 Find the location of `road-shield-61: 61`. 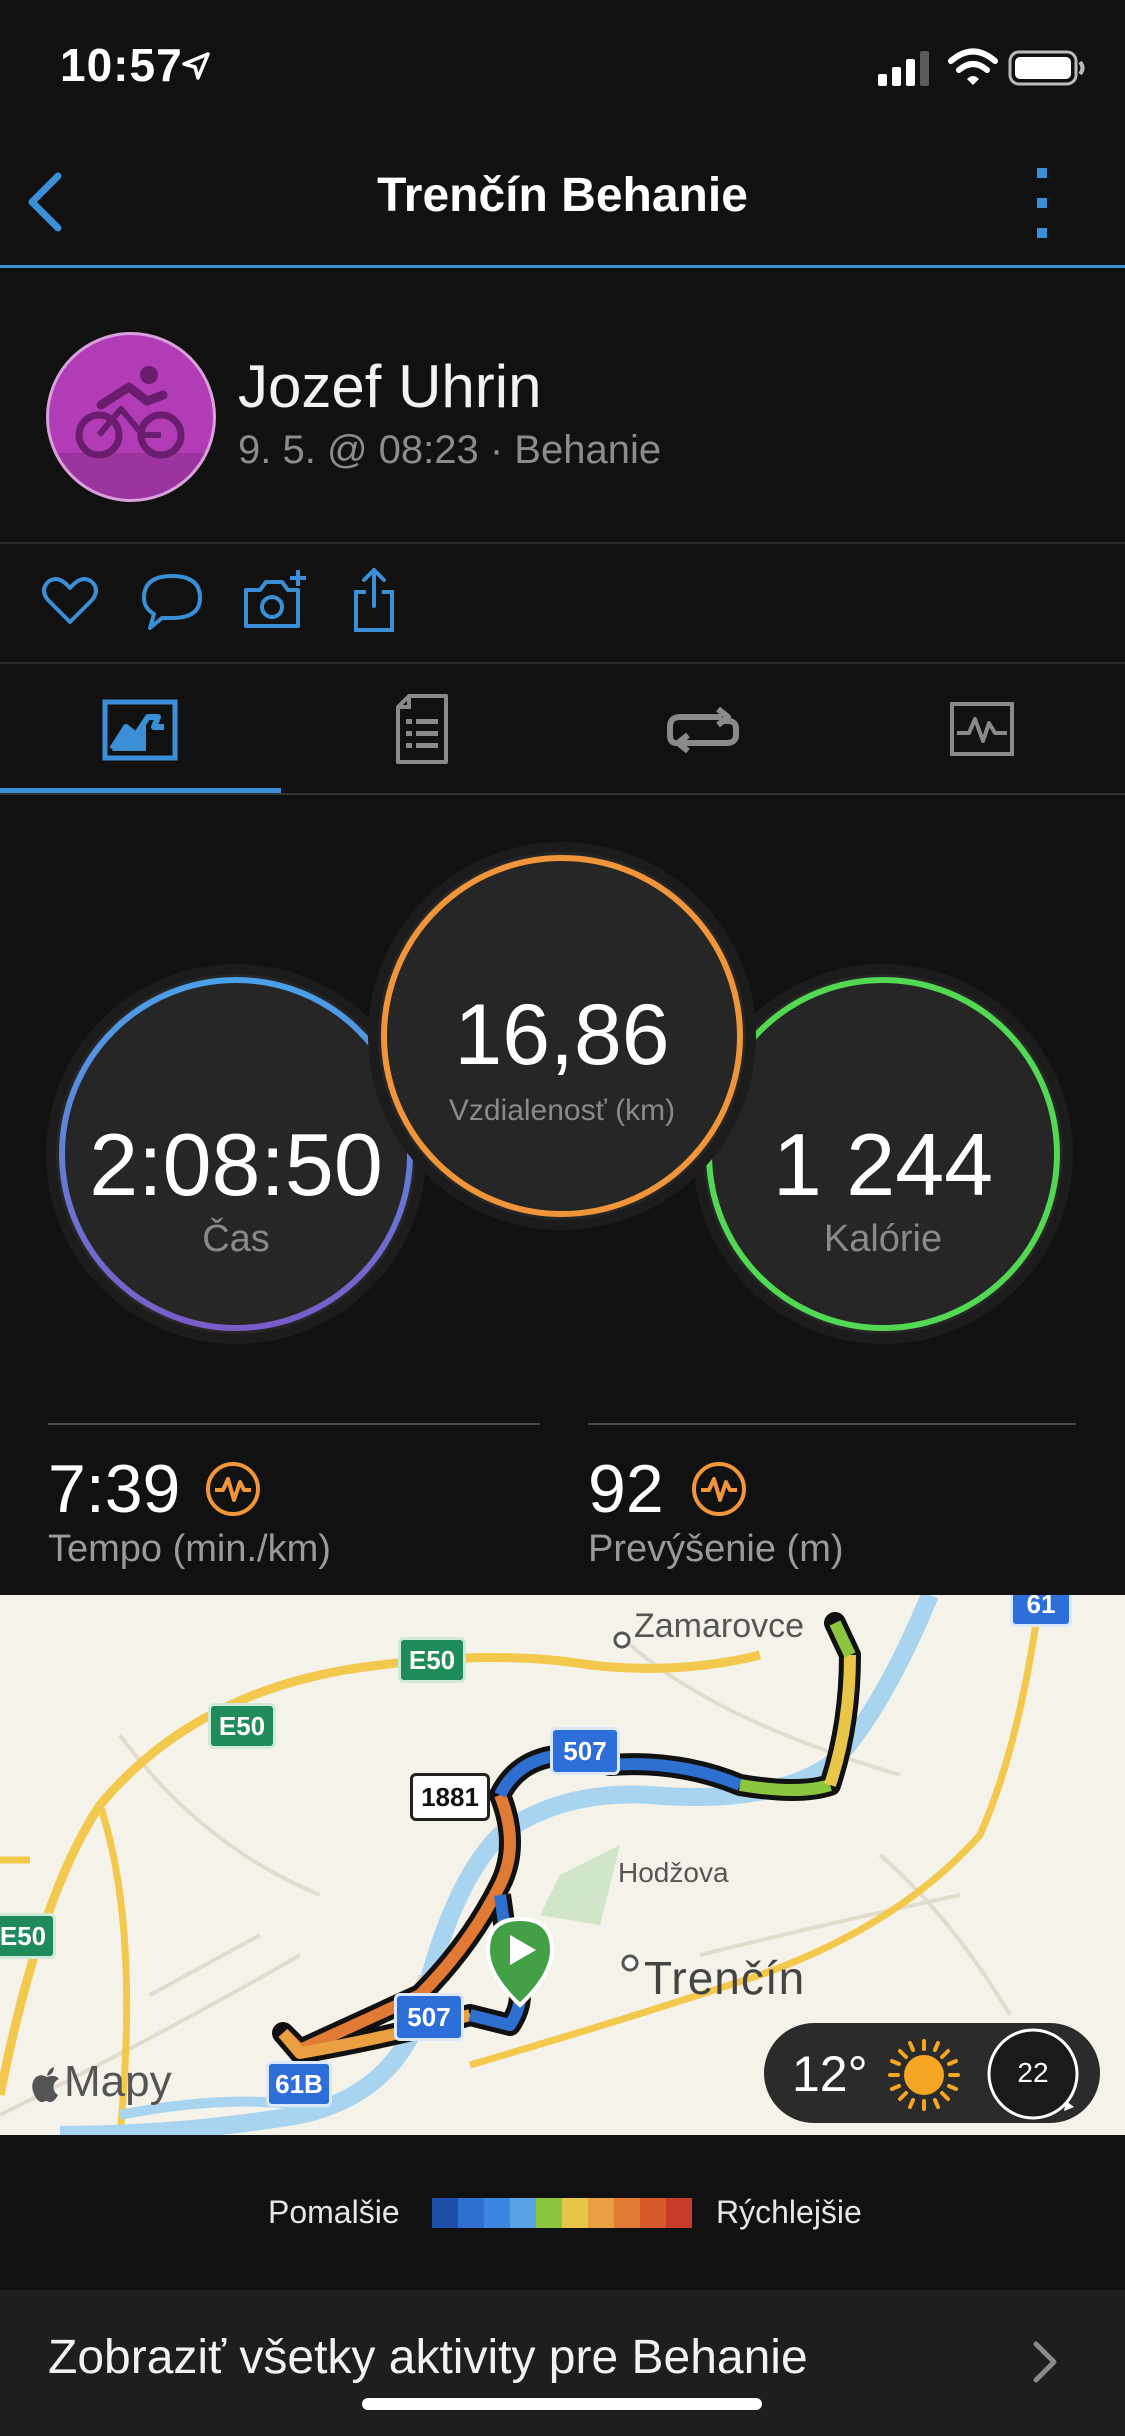

road-shield-61: 61 is located at coordinates (1041, 1611).